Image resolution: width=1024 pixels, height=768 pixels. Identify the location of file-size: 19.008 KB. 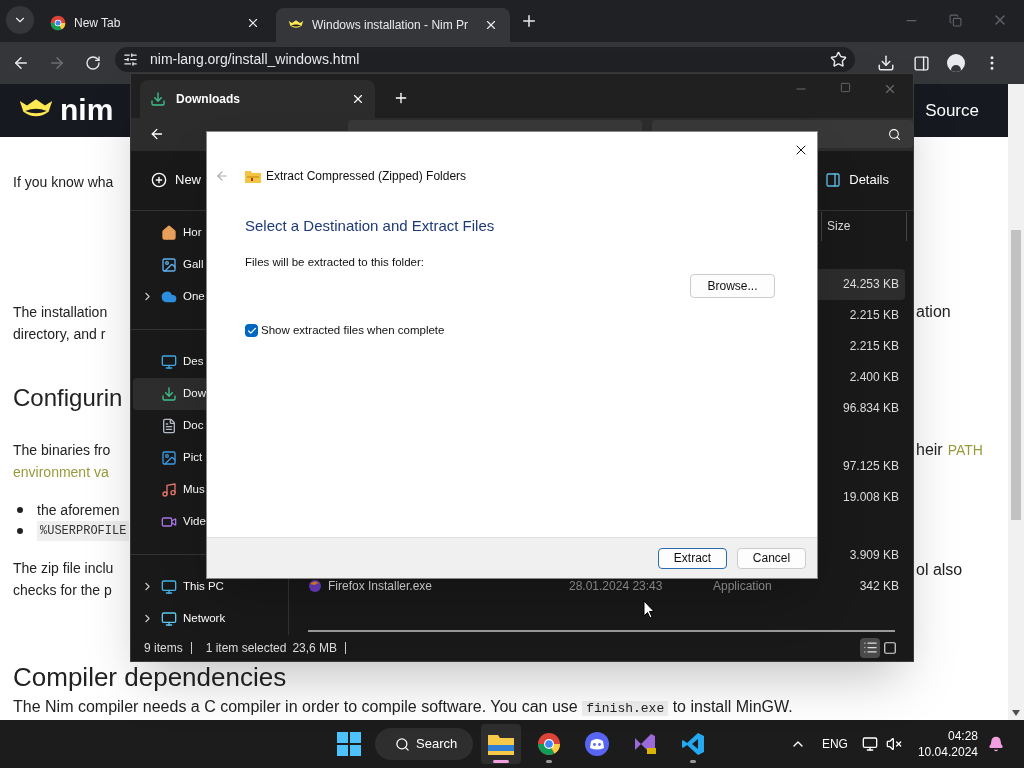
(870, 498).